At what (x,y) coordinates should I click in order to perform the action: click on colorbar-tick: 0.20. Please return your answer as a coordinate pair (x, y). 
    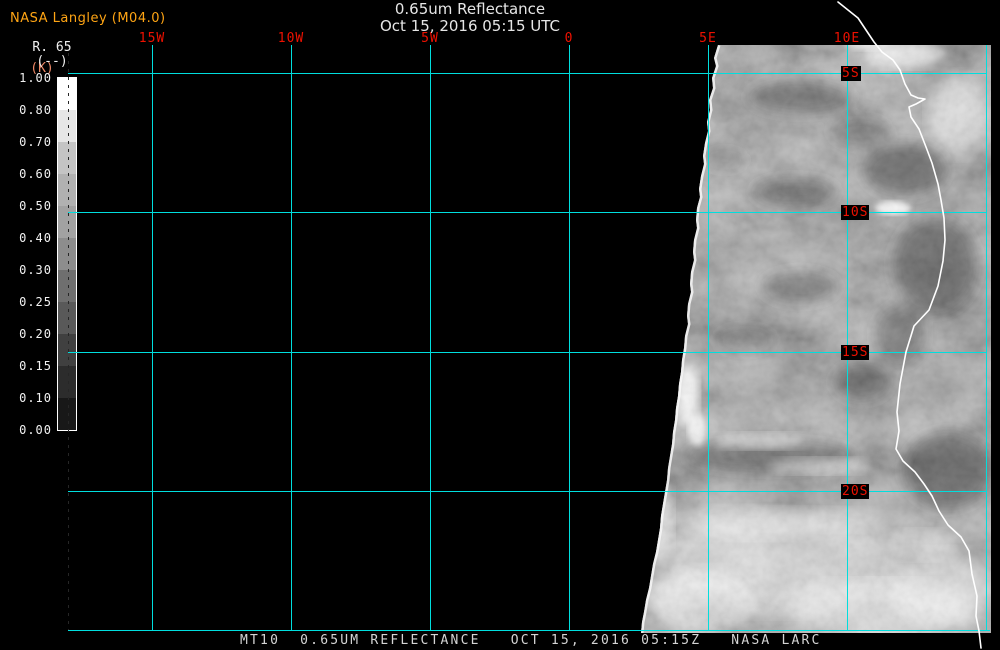
    Looking at the image, I should click on (35, 334).